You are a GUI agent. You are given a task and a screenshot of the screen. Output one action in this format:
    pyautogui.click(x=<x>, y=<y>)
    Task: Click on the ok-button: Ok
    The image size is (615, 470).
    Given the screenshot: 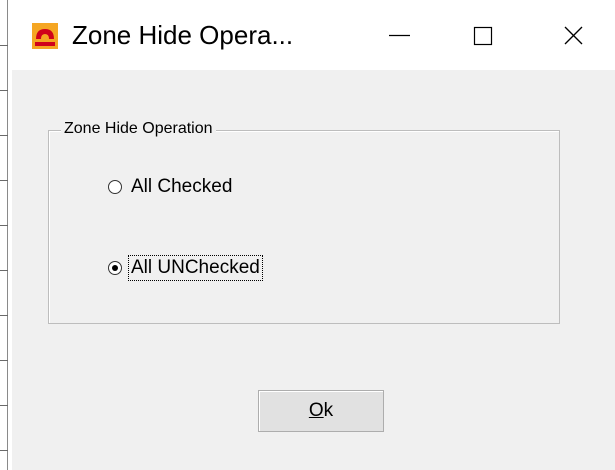 What is the action you would take?
    pyautogui.click(x=321, y=411)
    